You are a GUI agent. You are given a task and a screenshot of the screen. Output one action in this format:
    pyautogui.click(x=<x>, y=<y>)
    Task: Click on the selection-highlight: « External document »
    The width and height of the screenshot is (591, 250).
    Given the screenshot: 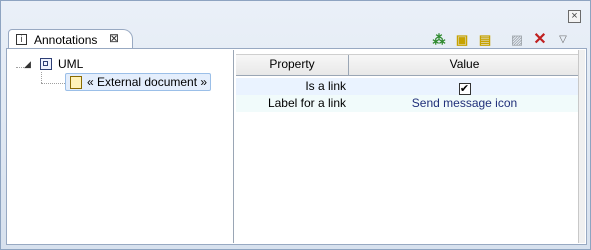 What is the action you would take?
    pyautogui.click(x=138, y=82)
    